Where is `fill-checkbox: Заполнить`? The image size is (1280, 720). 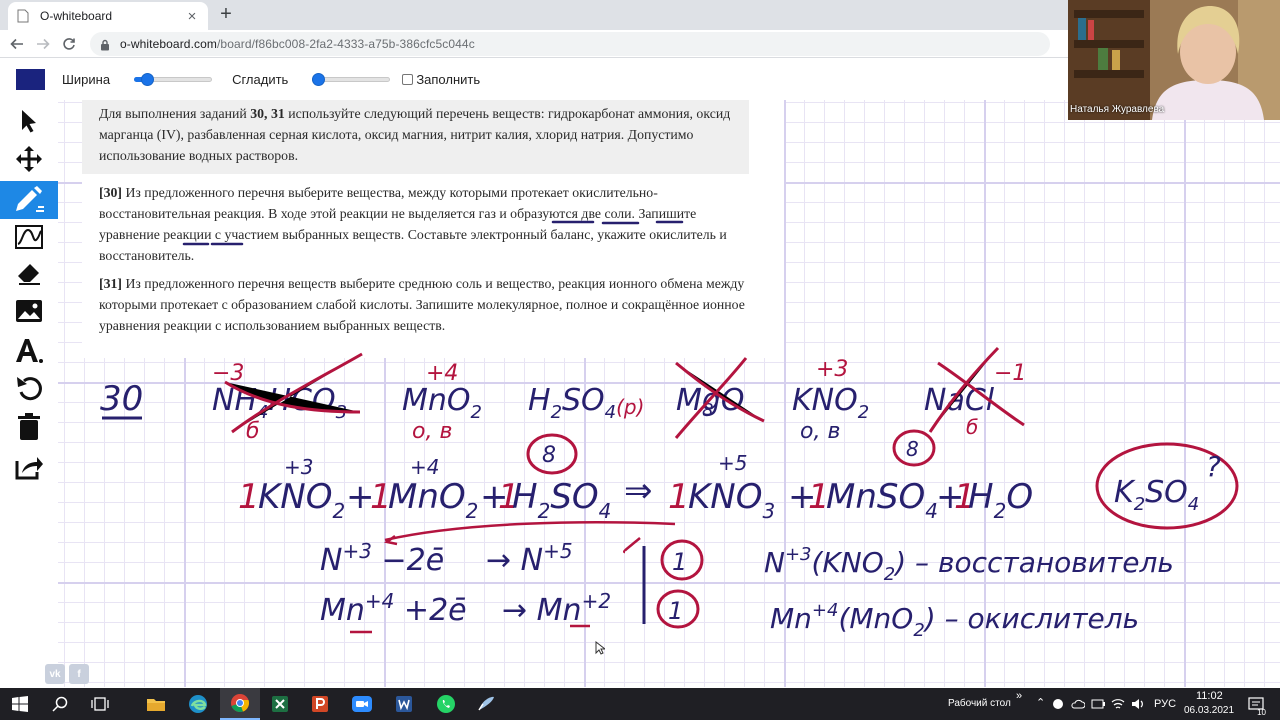
fill-checkbox: Заполнить is located at coordinates (441, 79).